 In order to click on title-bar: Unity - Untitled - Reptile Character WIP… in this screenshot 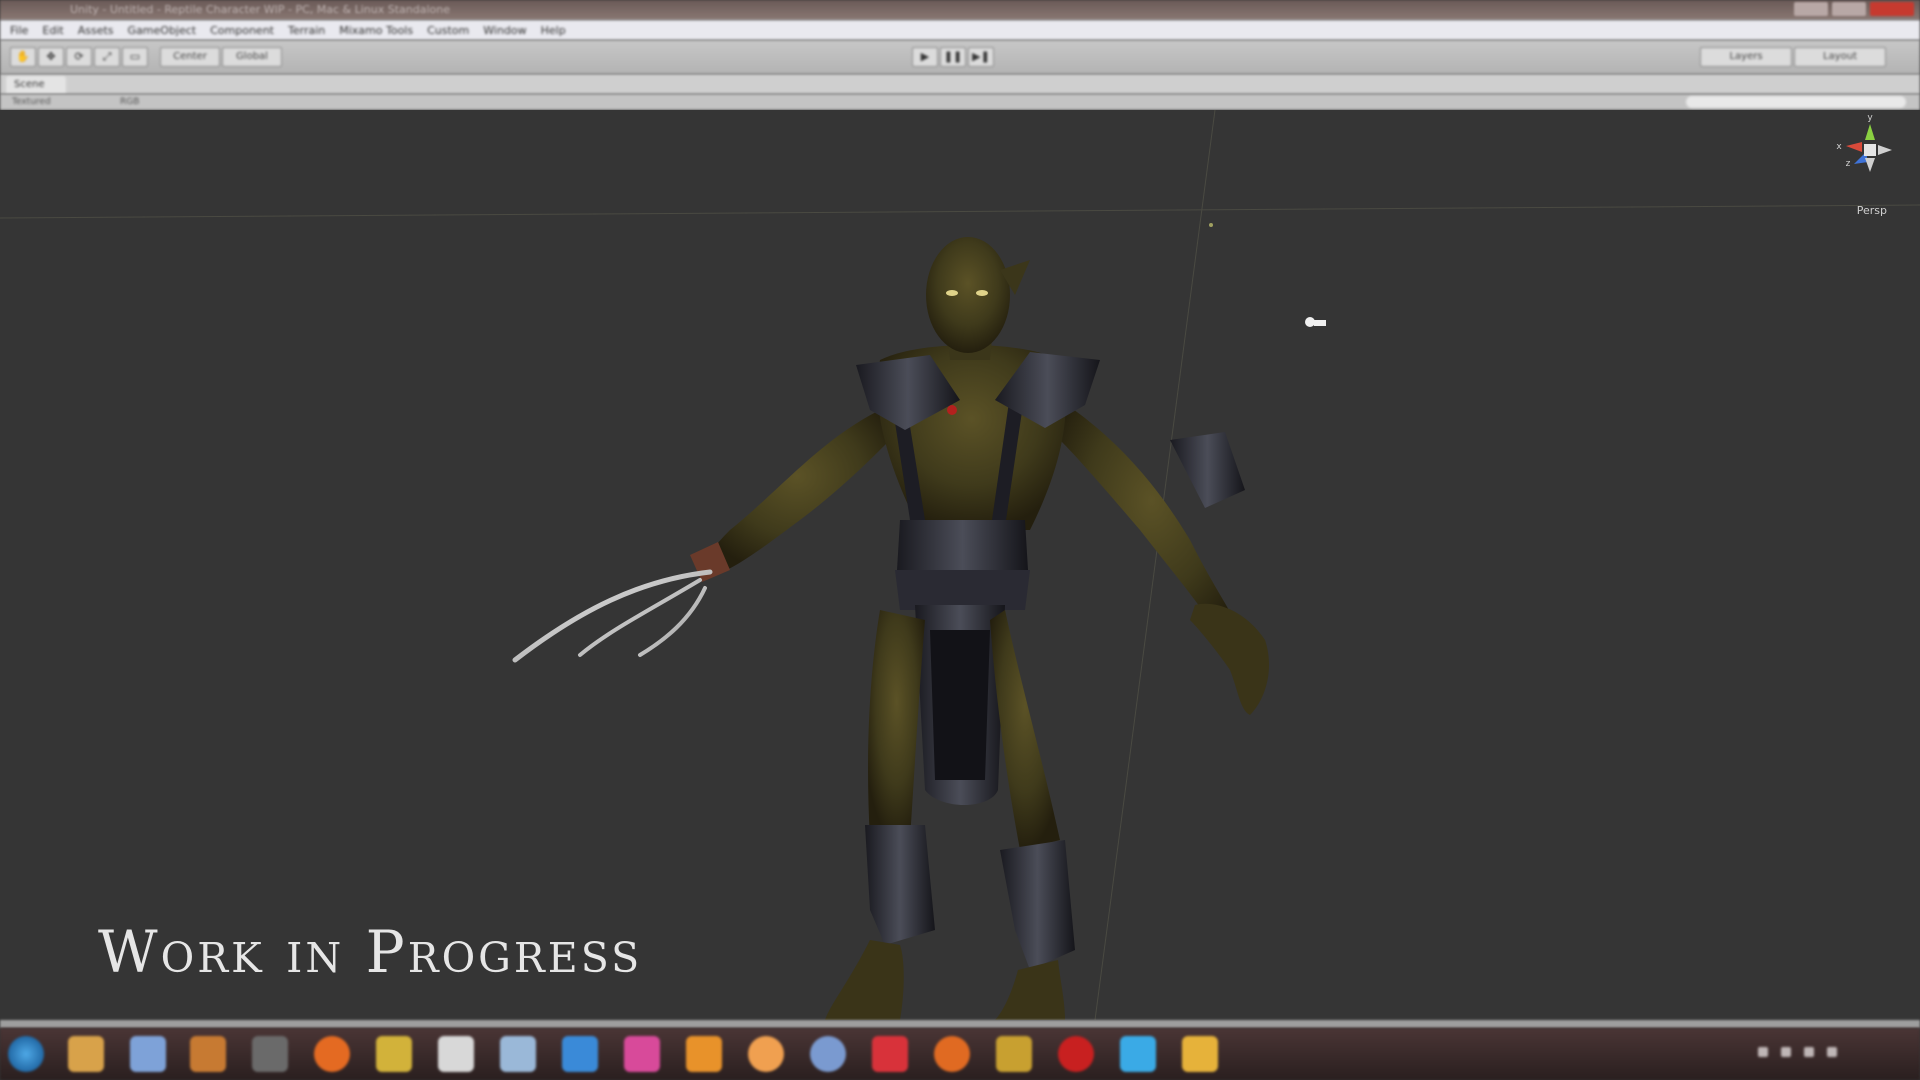, I will do `click(960, 10)`.